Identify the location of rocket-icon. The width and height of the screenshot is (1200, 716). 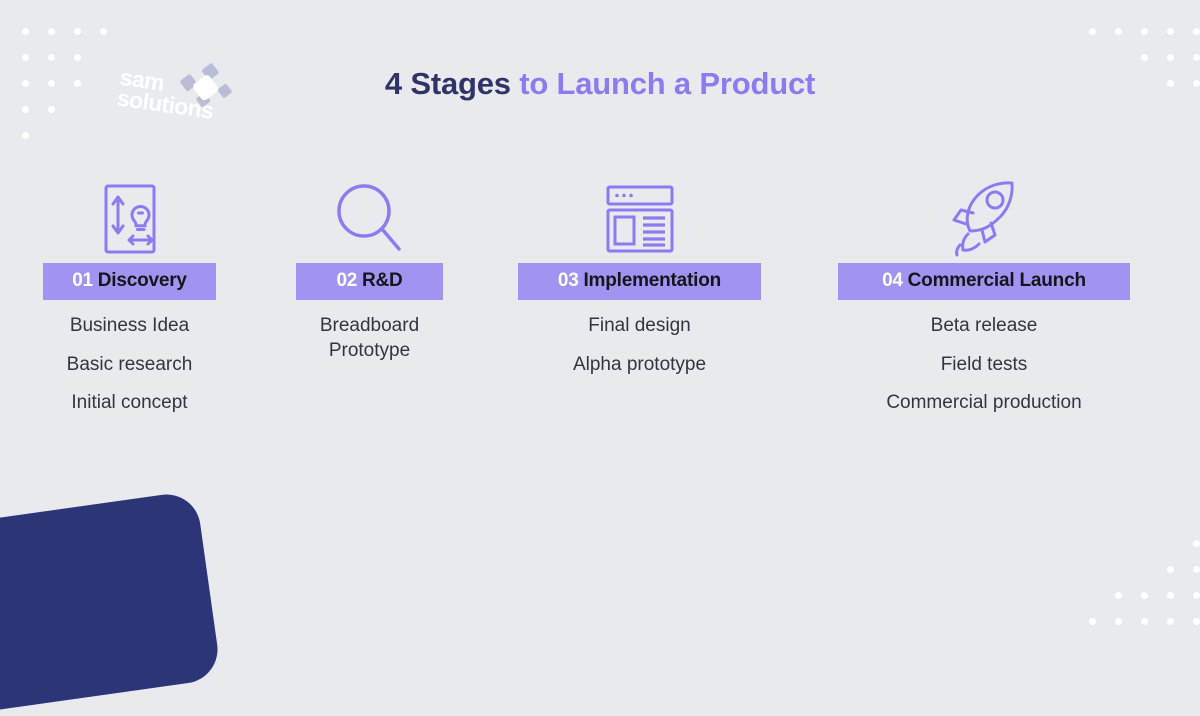
(984, 219).